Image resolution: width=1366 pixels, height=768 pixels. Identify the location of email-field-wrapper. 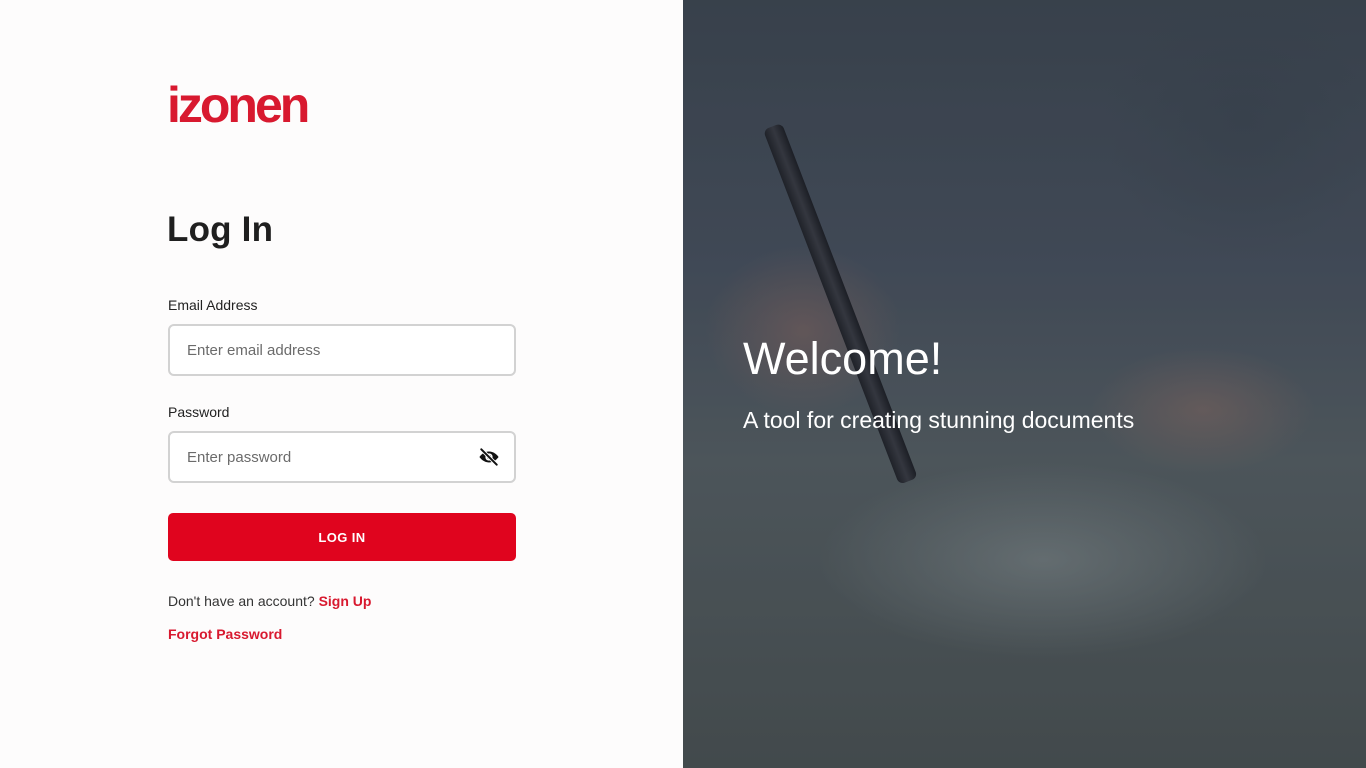
(342, 350).